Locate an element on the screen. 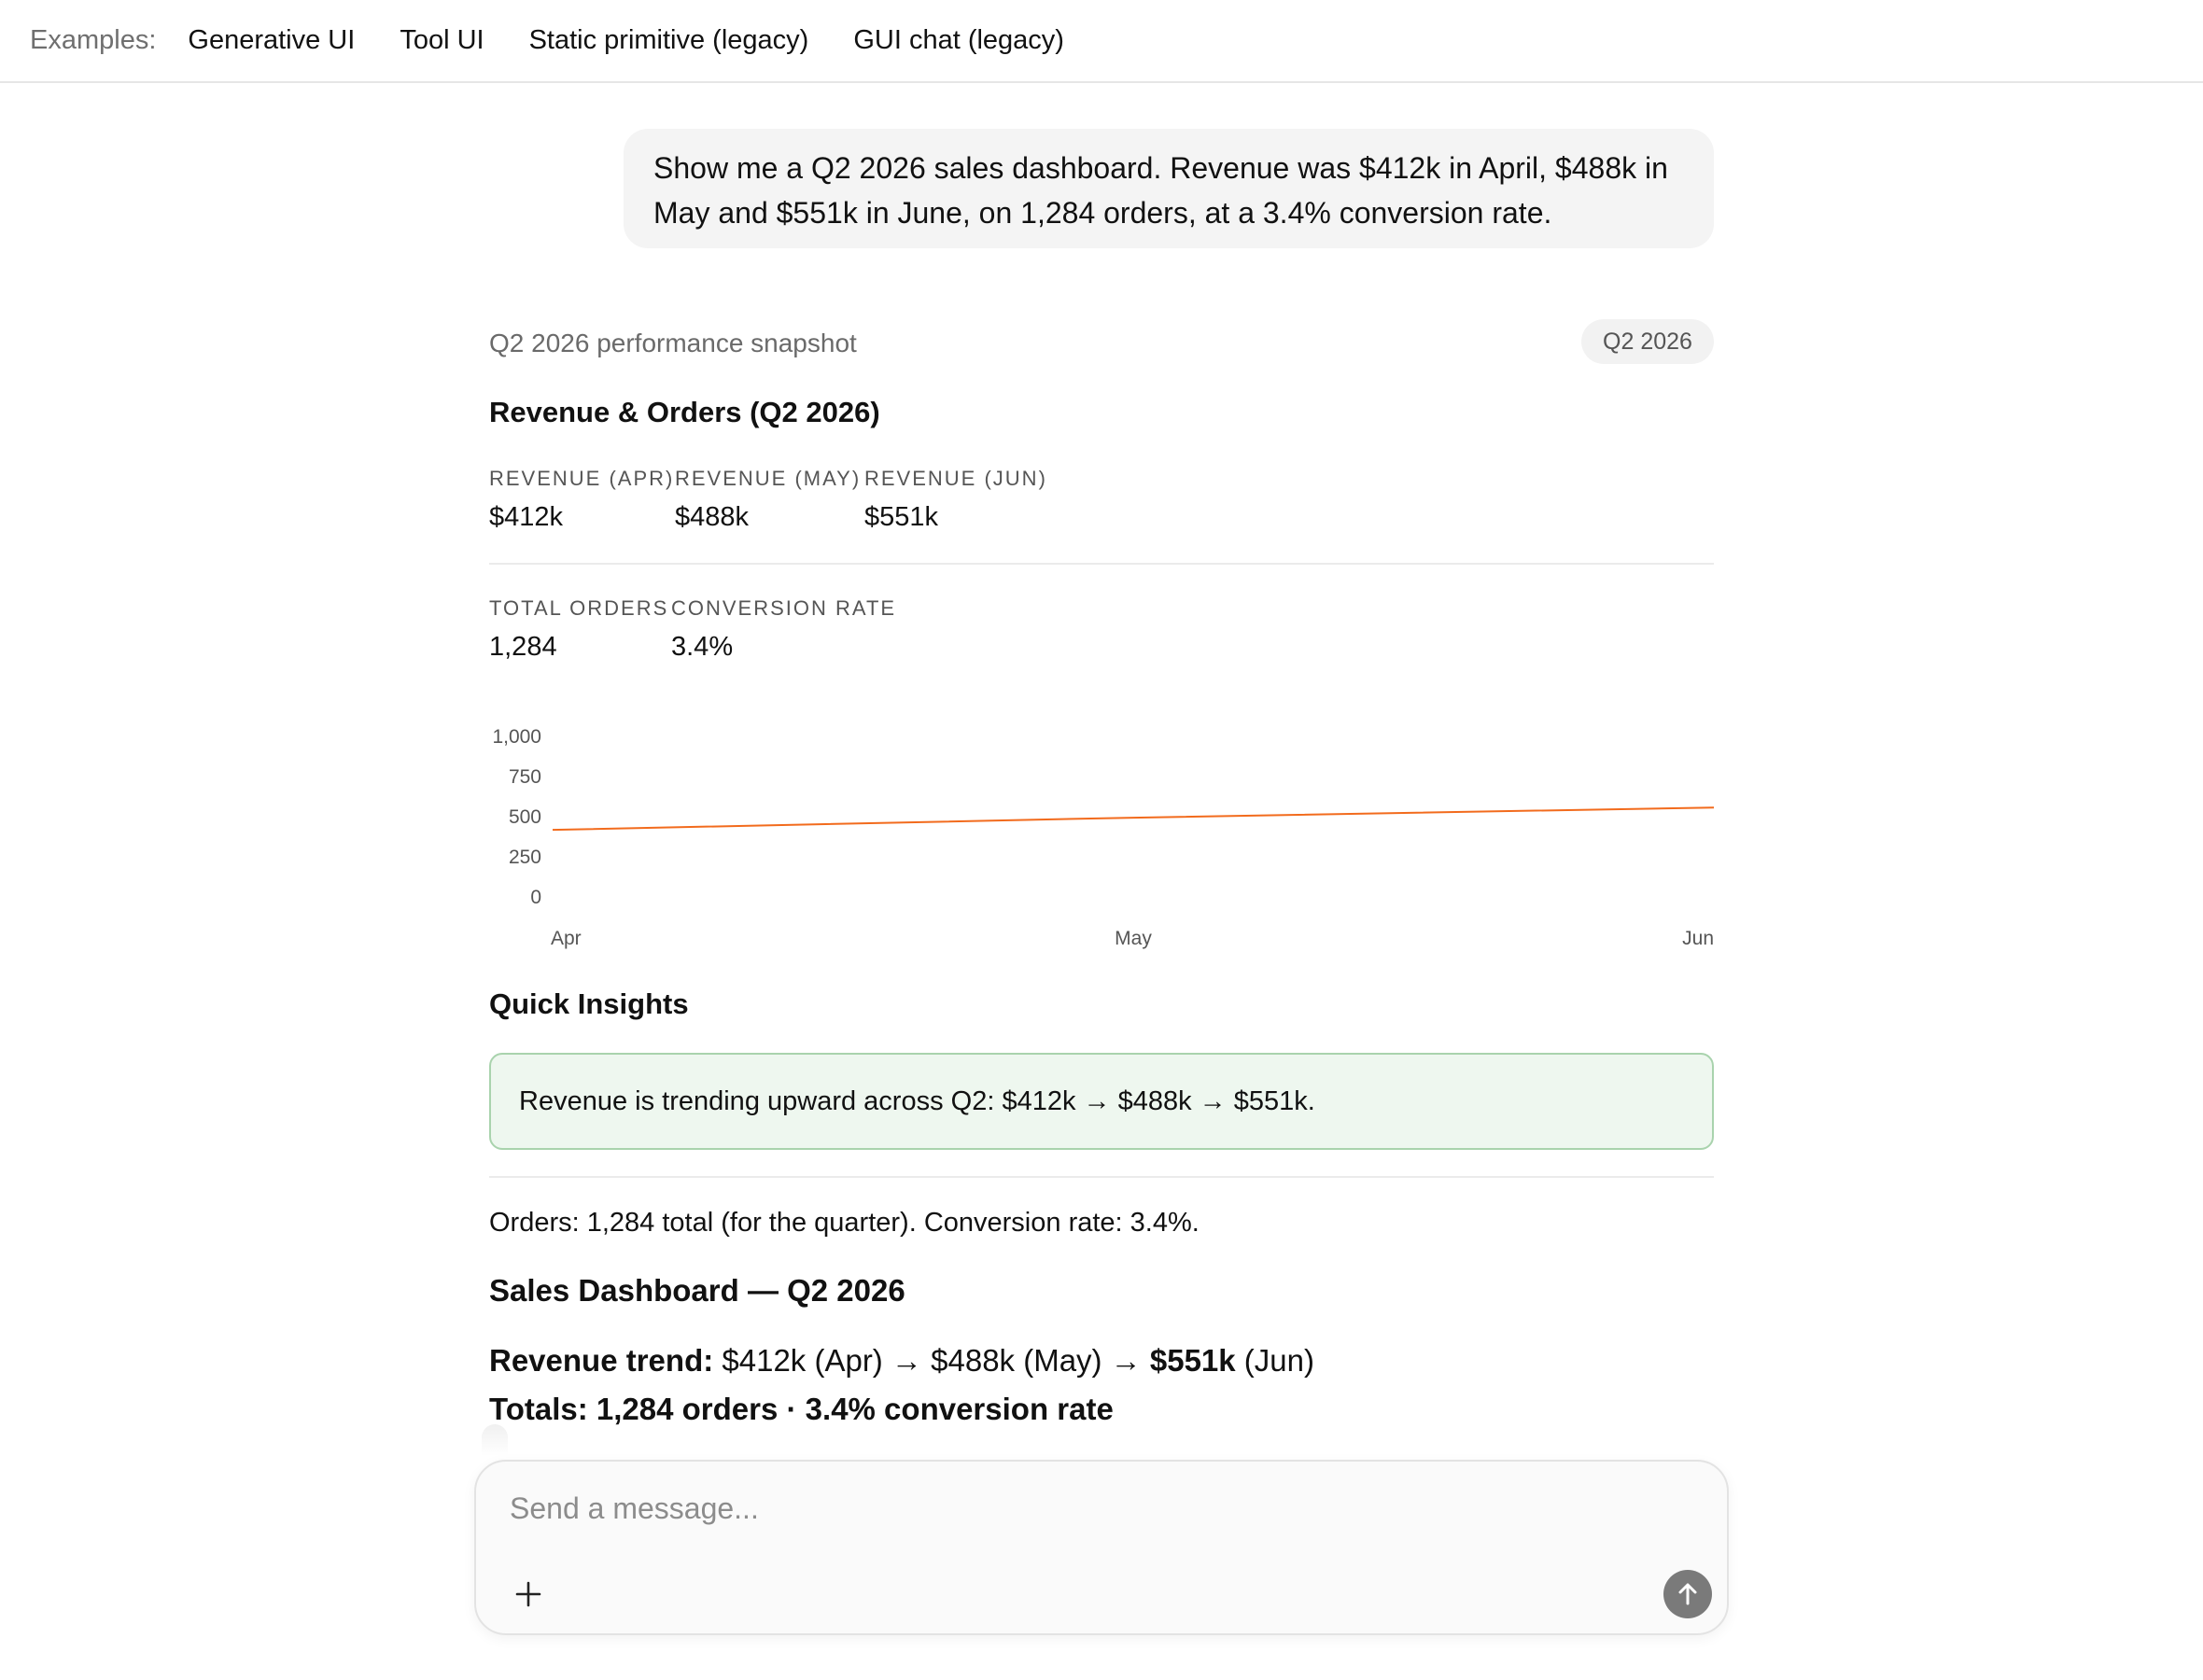 Image resolution: width=2203 pixels, height=1680 pixels. scroll-fade-indicator is located at coordinates (495, 1440).